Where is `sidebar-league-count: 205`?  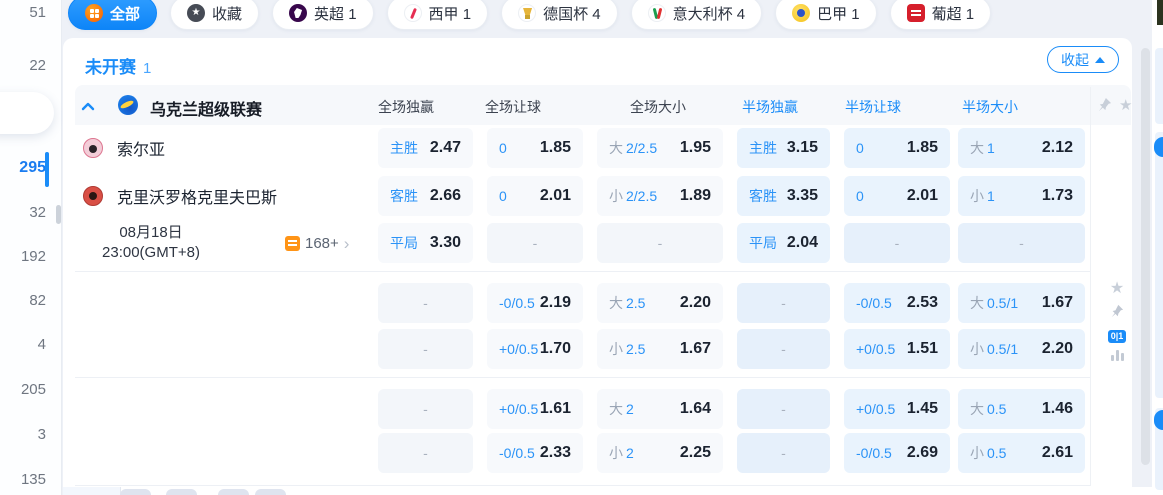 sidebar-league-count: 205 is located at coordinates (33, 389).